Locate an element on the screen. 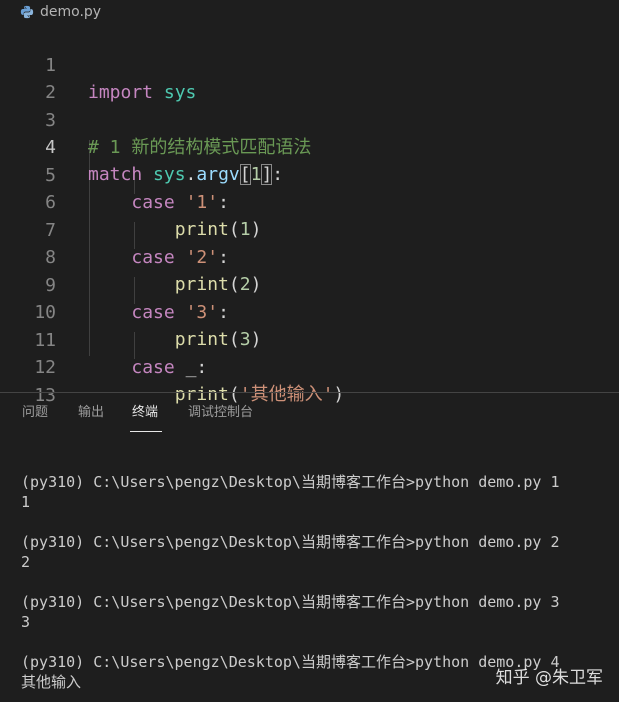 The height and width of the screenshot is (702, 619). terminal-output: 3 is located at coordinates (26, 622).